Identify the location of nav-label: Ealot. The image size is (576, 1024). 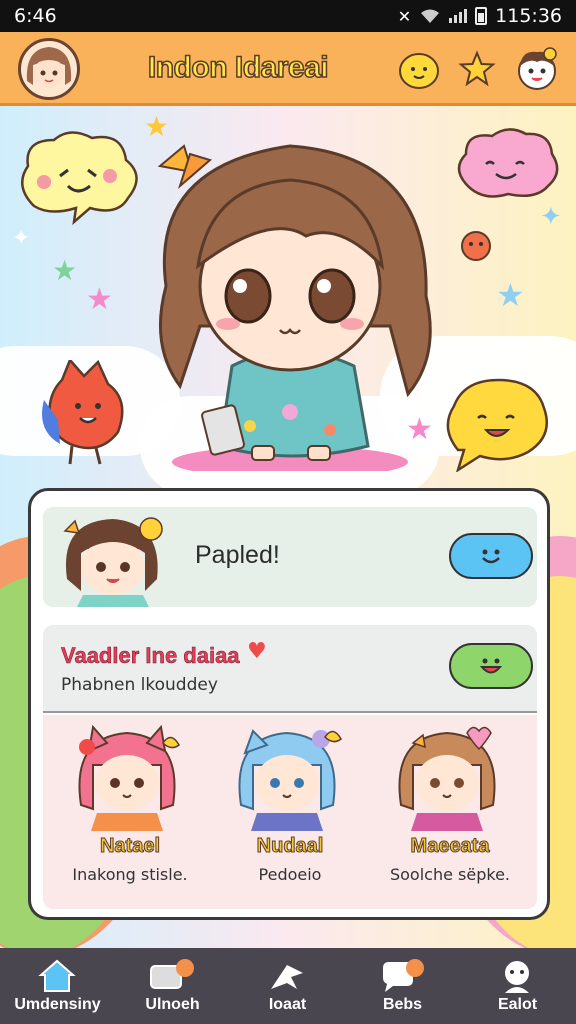
(517, 1004).